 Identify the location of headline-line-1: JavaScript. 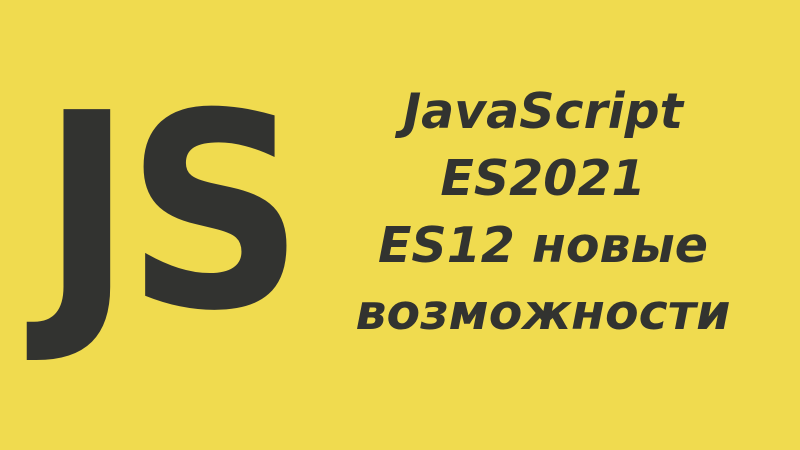
(543, 111).